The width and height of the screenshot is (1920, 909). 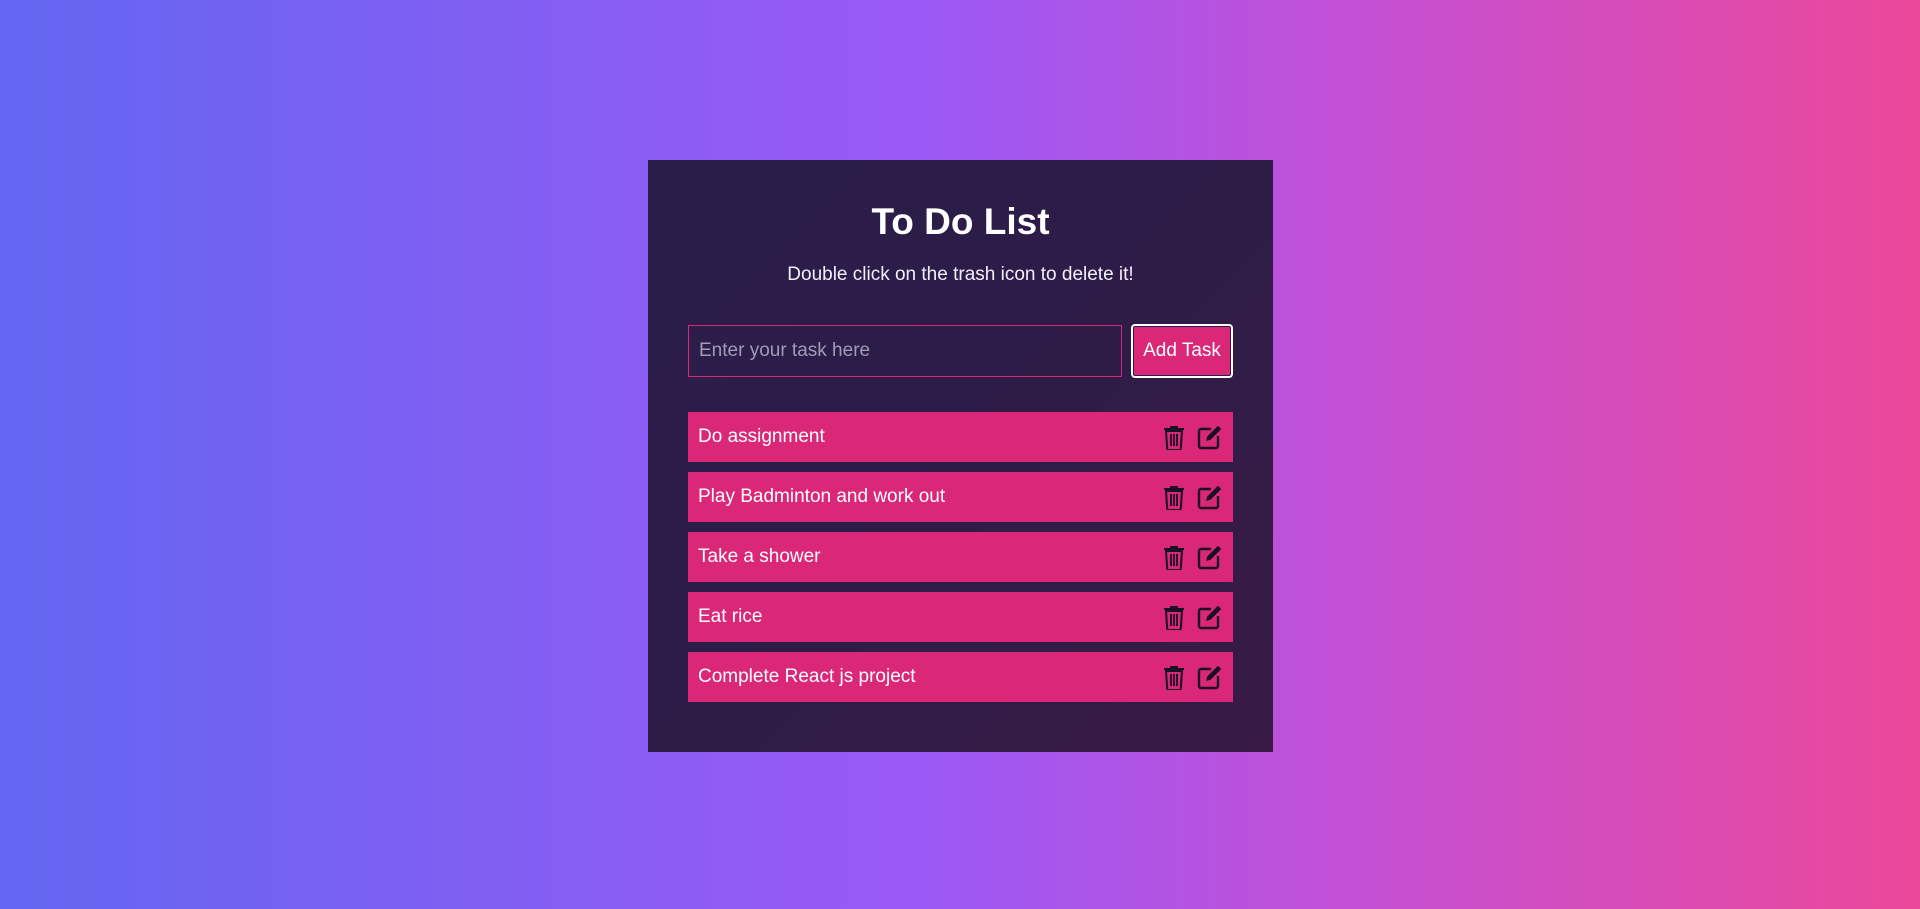 I want to click on task-item: Complete React js project, so click(x=960, y=677).